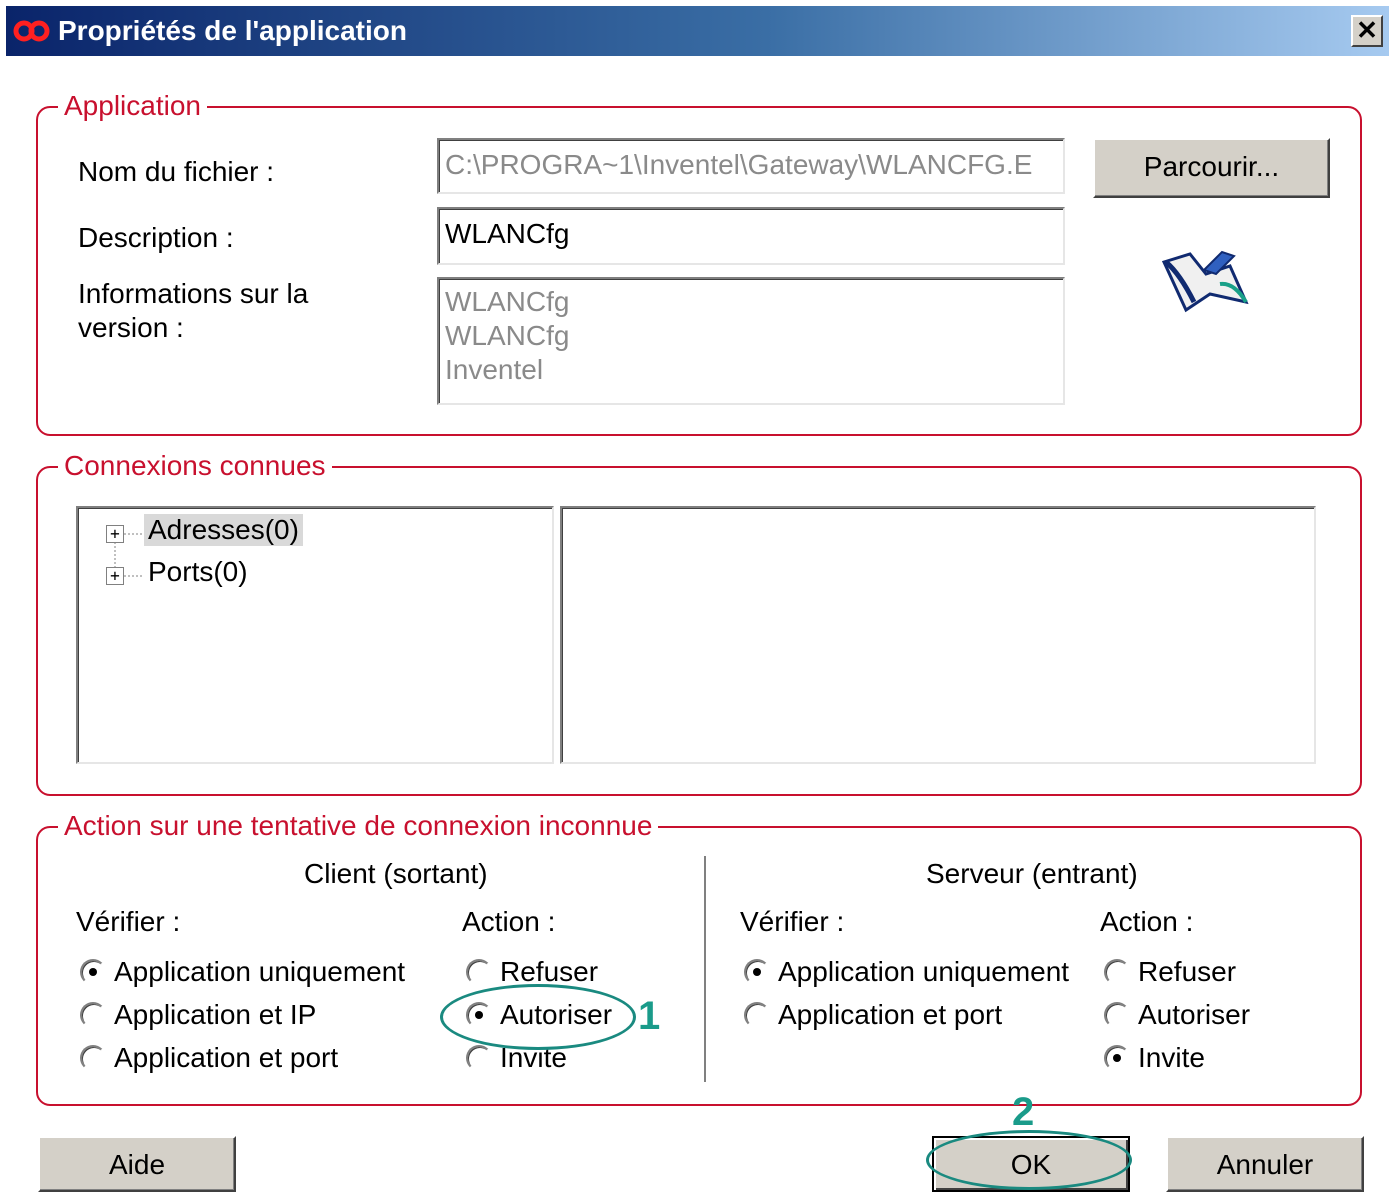 Image resolution: width=1391 pixels, height=1192 pixels. What do you see at coordinates (1265, 1164) in the screenshot?
I see `cancel-button: Annuler` at bounding box center [1265, 1164].